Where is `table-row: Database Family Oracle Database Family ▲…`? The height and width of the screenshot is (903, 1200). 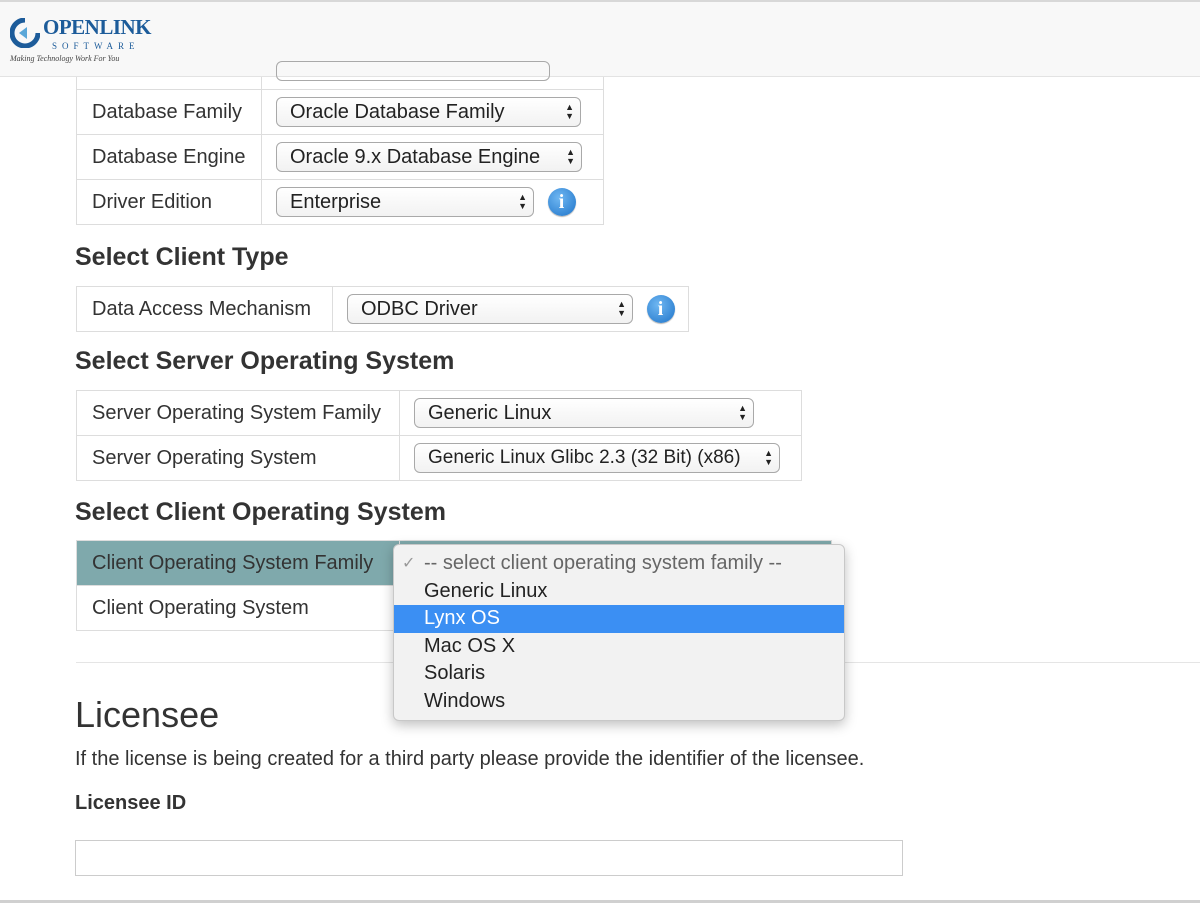 table-row: Database Family Oracle Database Family ▲… is located at coordinates (340, 112).